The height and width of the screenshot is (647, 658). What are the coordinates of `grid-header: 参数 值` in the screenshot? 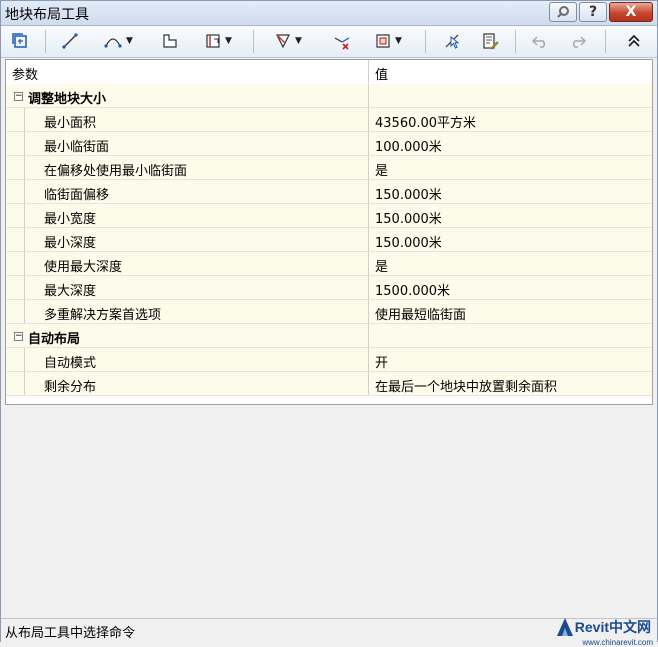 It's located at (329, 72).